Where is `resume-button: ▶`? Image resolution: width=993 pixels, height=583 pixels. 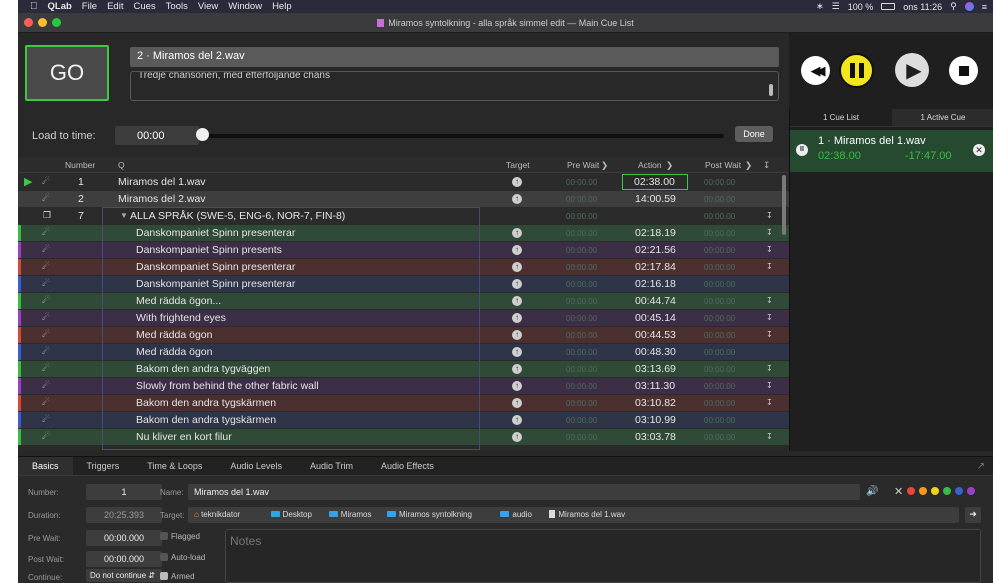
resume-button: ▶ is located at coordinates (912, 70).